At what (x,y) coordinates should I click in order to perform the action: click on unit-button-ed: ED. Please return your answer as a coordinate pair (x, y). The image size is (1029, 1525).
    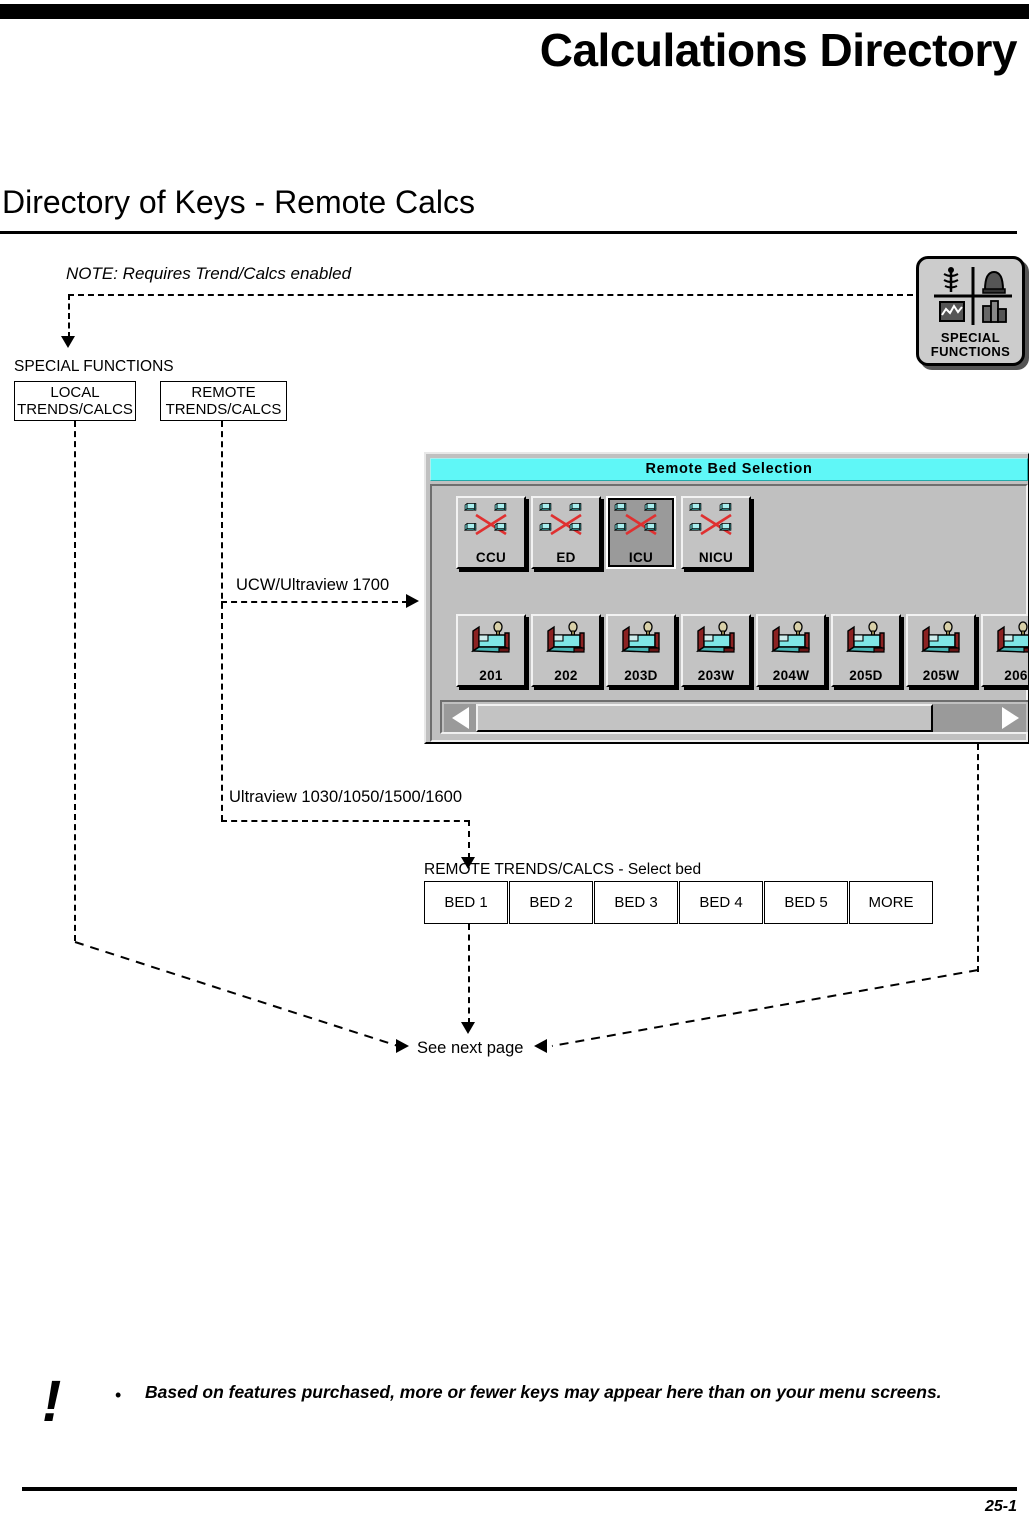
    Looking at the image, I should click on (566, 532).